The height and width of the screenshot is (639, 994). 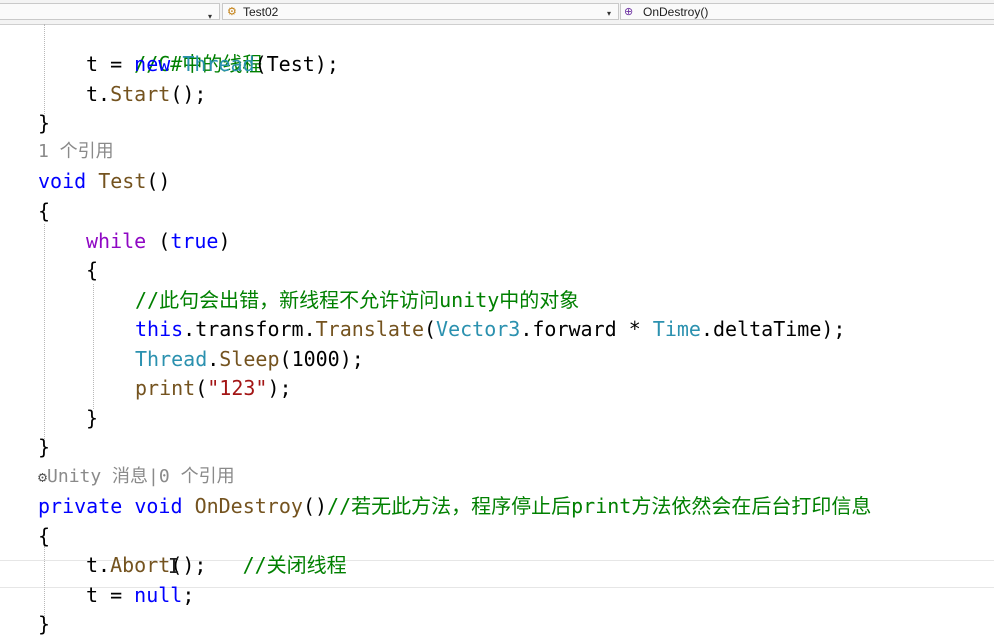 I want to click on keyword: null, so click(x=158, y=595).